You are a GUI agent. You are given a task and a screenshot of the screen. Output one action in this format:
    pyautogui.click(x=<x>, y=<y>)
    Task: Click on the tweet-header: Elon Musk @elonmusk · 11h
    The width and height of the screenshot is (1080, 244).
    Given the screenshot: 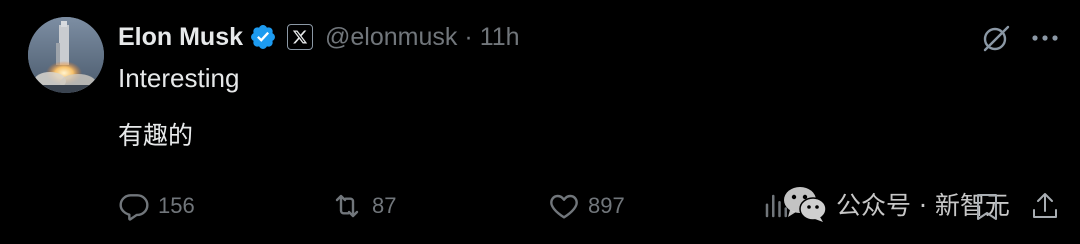 What is the action you would take?
    pyautogui.click(x=319, y=37)
    